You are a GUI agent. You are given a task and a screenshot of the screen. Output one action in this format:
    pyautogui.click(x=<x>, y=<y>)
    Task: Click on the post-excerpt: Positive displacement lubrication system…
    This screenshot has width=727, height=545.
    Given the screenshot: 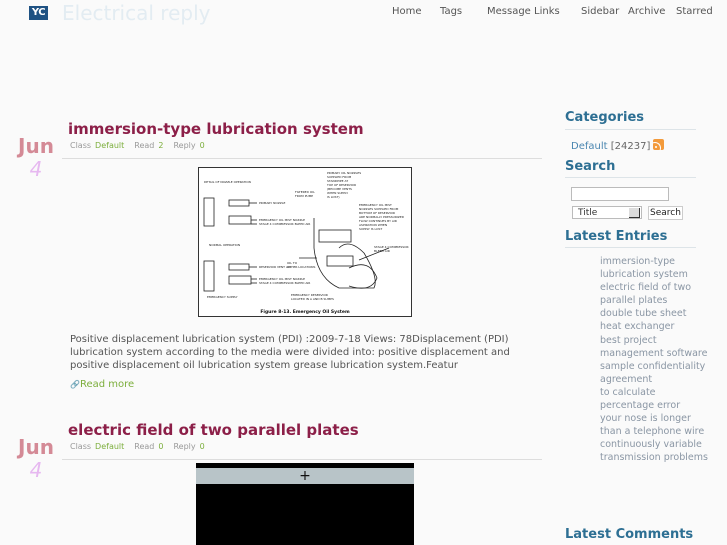 What is the action you would take?
    pyautogui.click(x=290, y=352)
    